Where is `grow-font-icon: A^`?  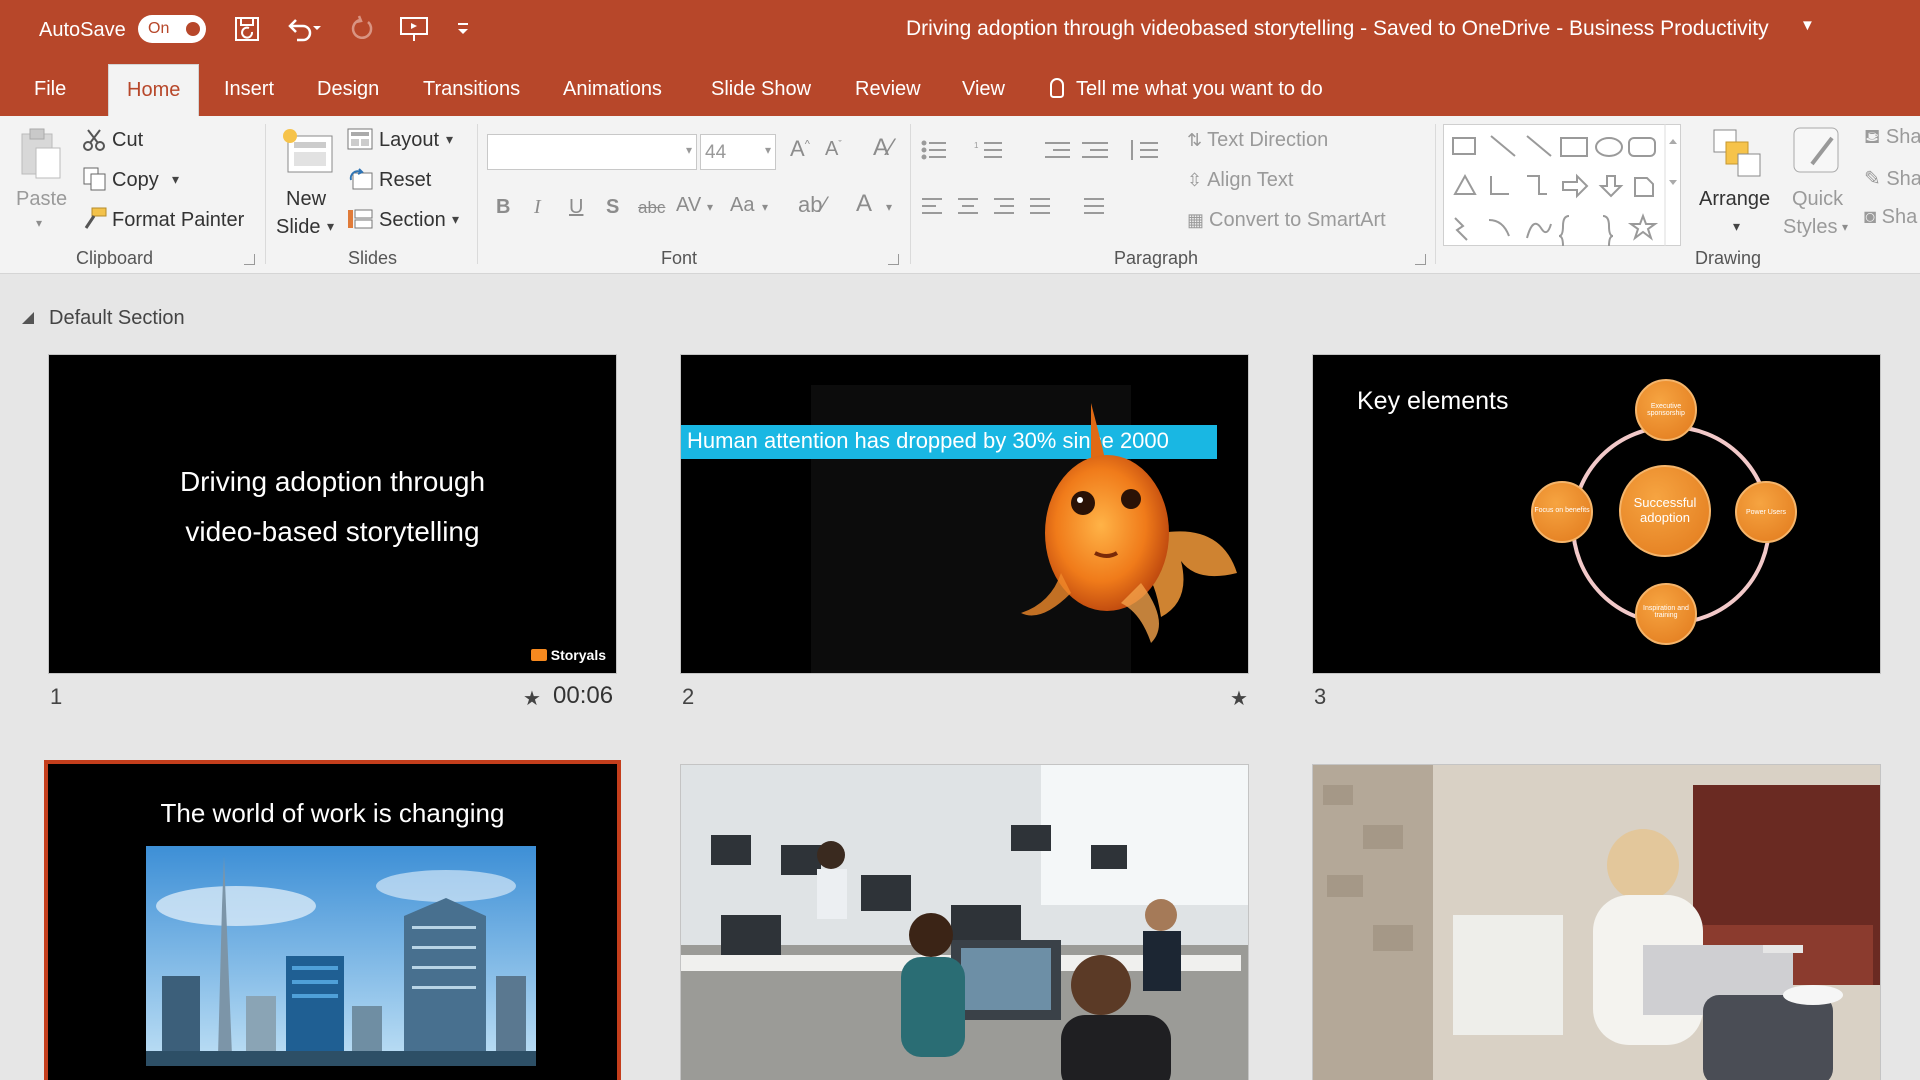
grow-font-icon: A^ is located at coordinates (800, 149).